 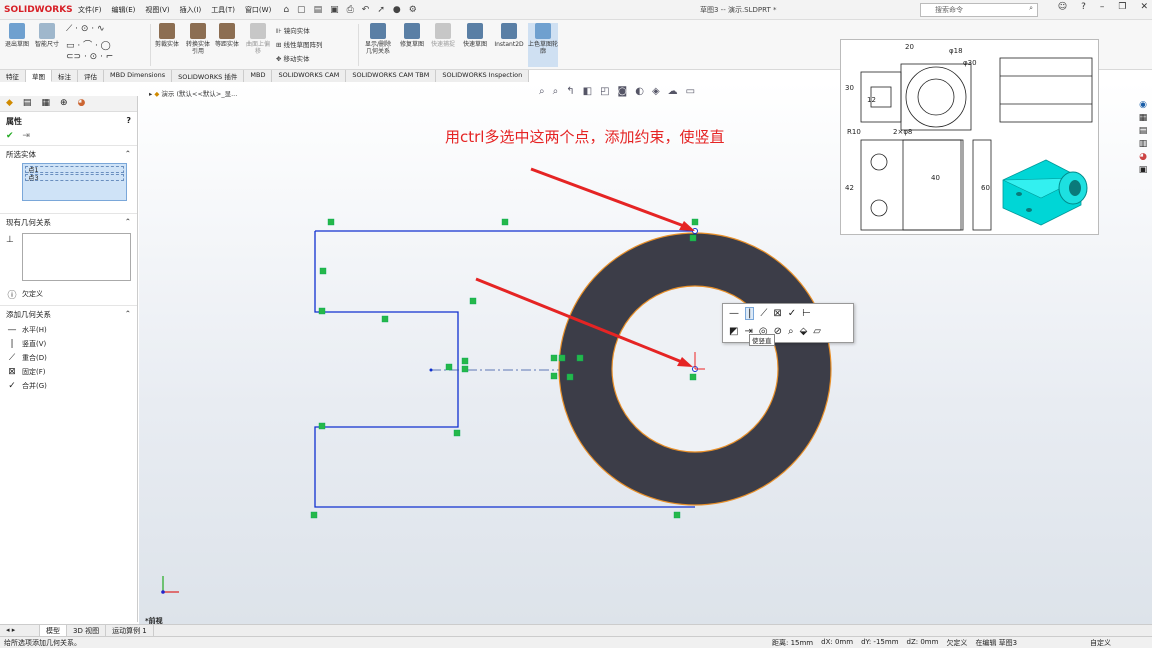 I want to click on menu-window: 窗口(W), so click(x=258, y=10).